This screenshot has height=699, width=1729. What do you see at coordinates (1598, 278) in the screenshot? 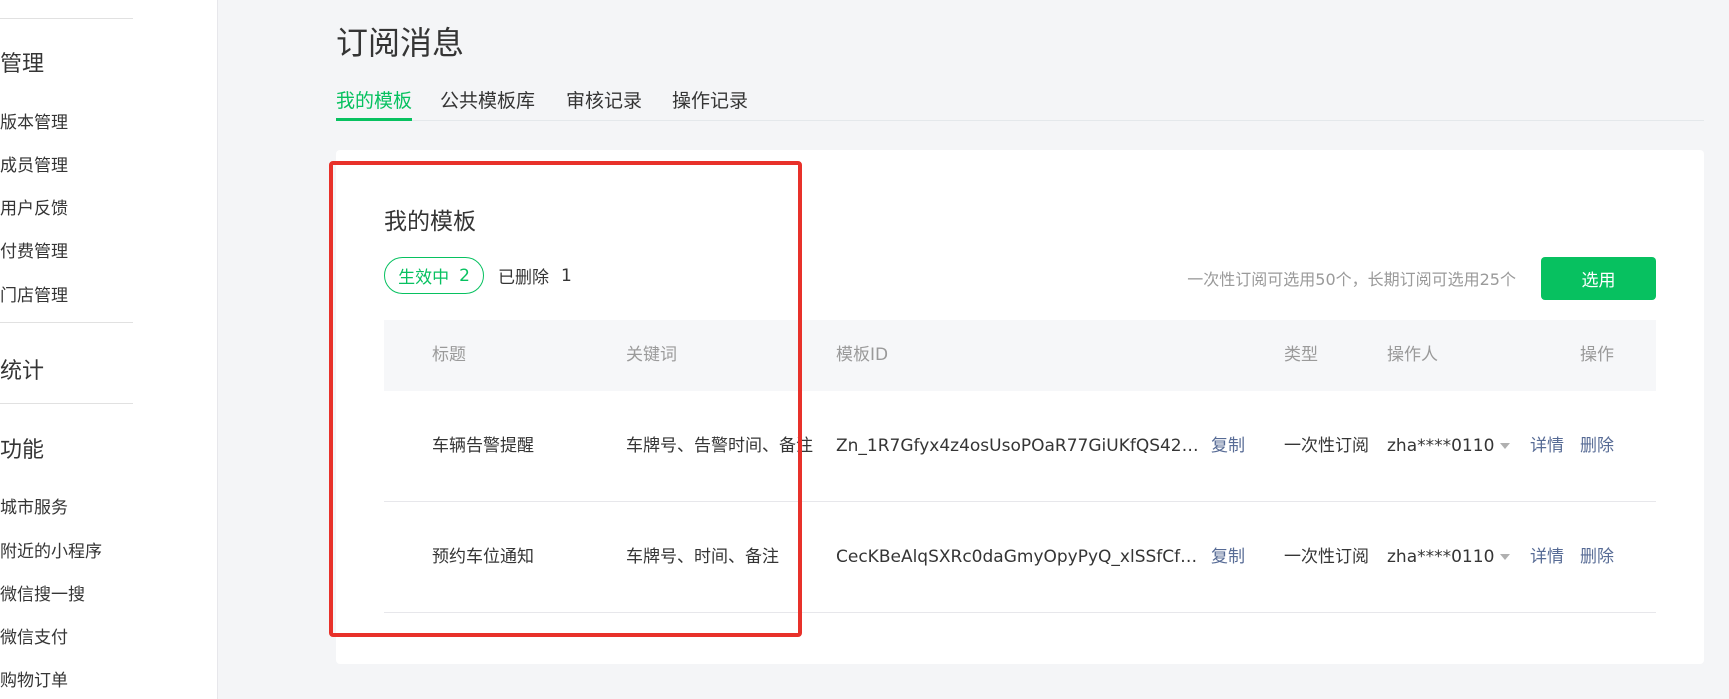
I see `select-button: 选用` at bounding box center [1598, 278].